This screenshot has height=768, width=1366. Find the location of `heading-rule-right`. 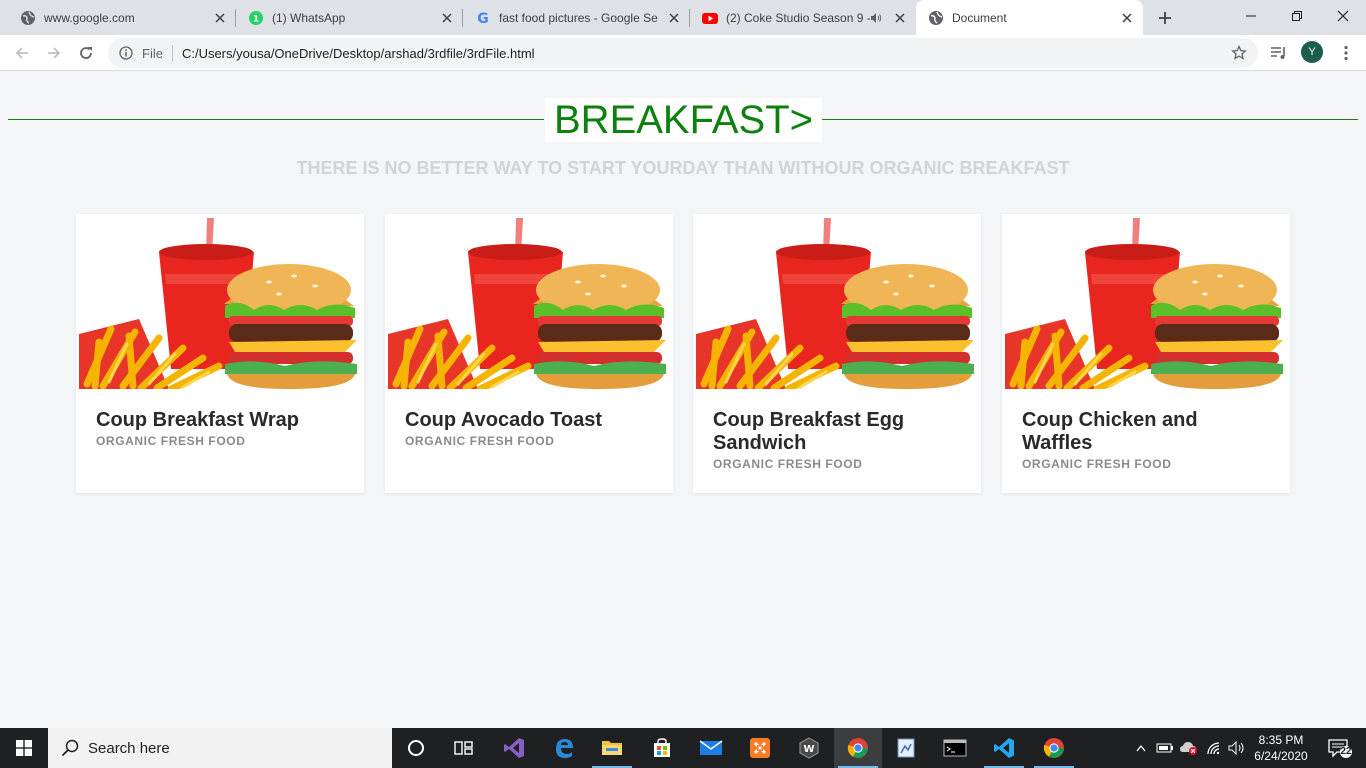

heading-rule-right is located at coordinates (1090, 119).